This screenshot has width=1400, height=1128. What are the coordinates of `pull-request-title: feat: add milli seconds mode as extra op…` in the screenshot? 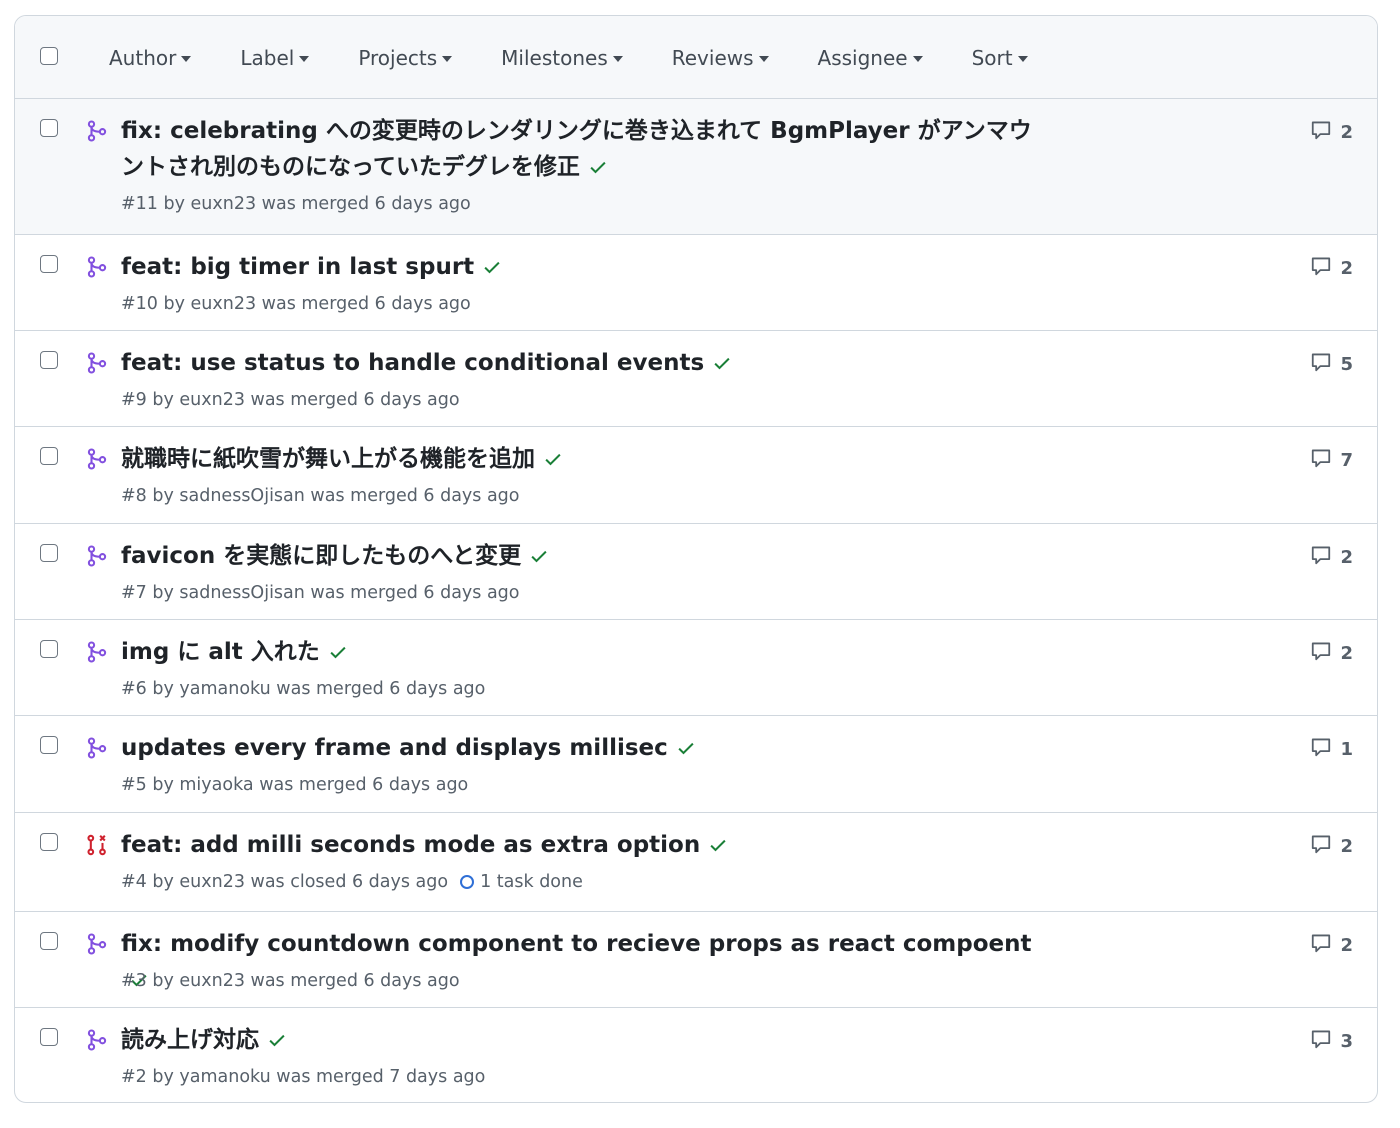 It's located at (586, 845).